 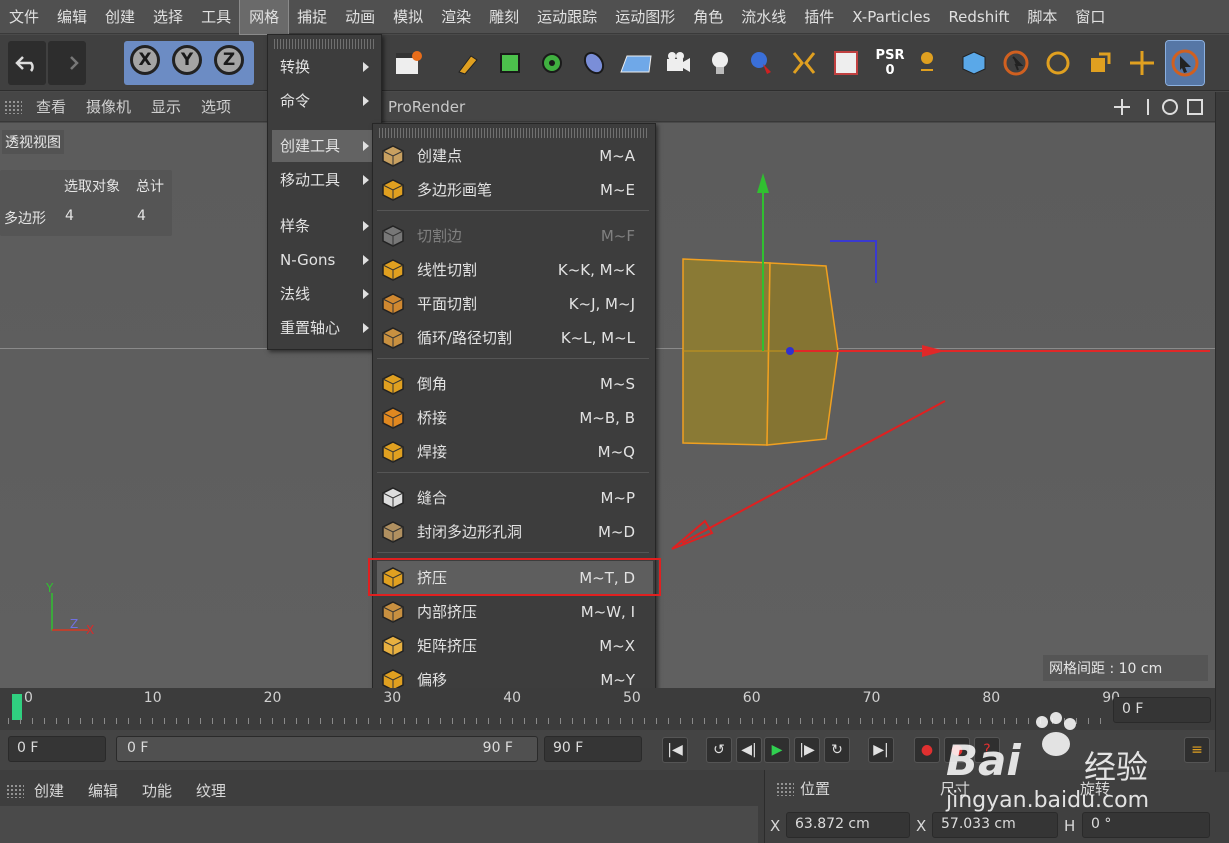 I want to click on mesh-menu-item: 命令, so click(x=324, y=101).